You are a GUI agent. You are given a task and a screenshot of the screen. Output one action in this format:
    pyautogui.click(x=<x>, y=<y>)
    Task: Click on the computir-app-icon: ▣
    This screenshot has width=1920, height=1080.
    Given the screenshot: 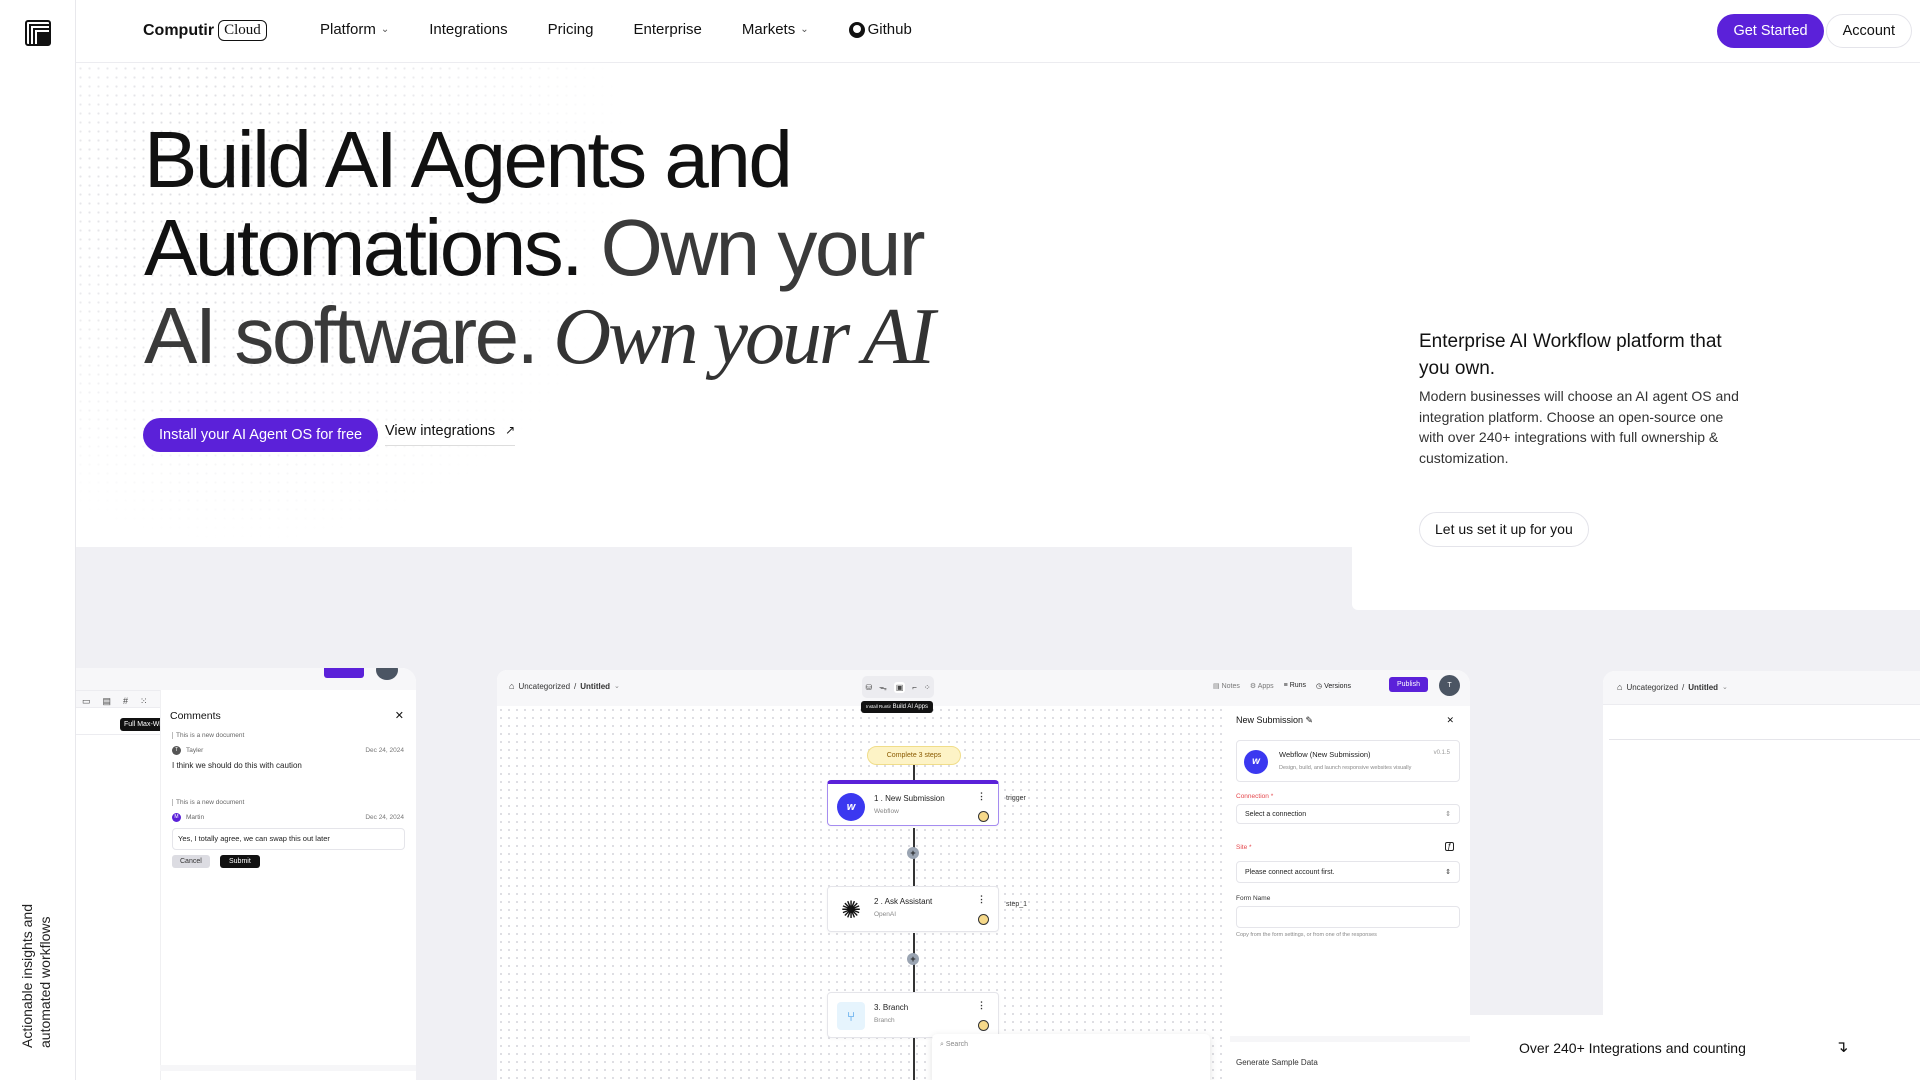 What is the action you would take?
    pyautogui.click(x=899, y=687)
    